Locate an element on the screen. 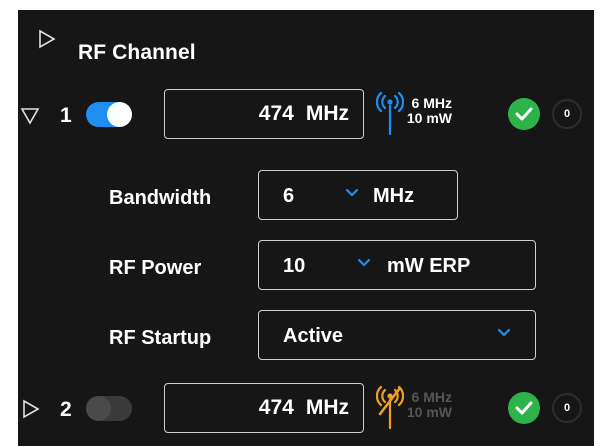 The width and height of the screenshot is (614, 446). rf-startup-label: RF Startup is located at coordinates (160, 338).